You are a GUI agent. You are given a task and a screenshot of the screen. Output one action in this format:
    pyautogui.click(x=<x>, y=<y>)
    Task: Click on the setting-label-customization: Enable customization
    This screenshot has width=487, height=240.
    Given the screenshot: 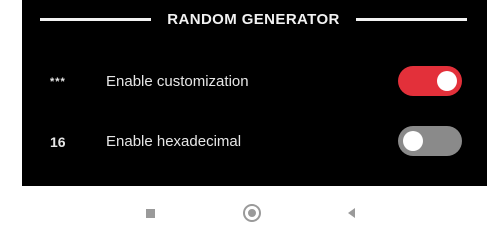 What is the action you would take?
    pyautogui.click(x=177, y=81)
    